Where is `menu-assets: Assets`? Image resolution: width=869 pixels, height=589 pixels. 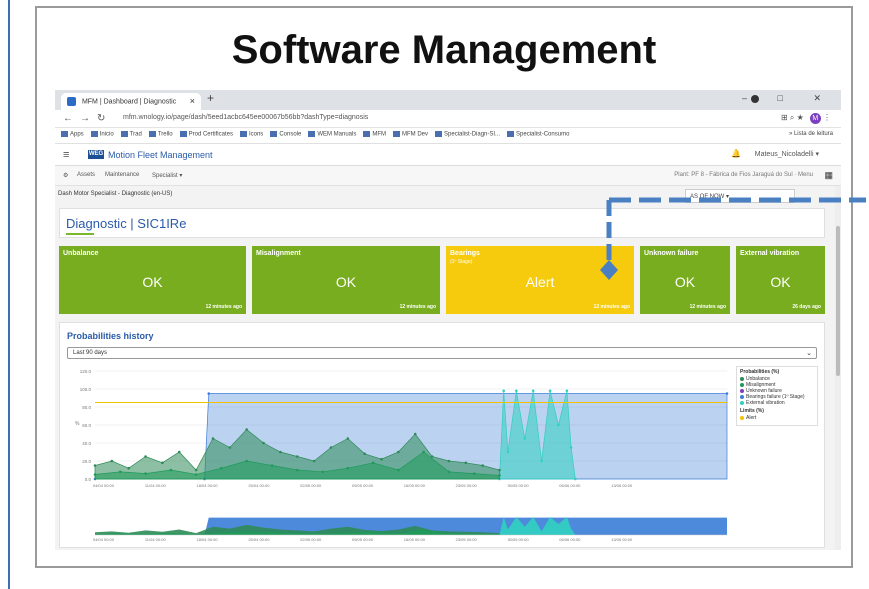
menu-assets: Assets is located at coordinates (86, 175).